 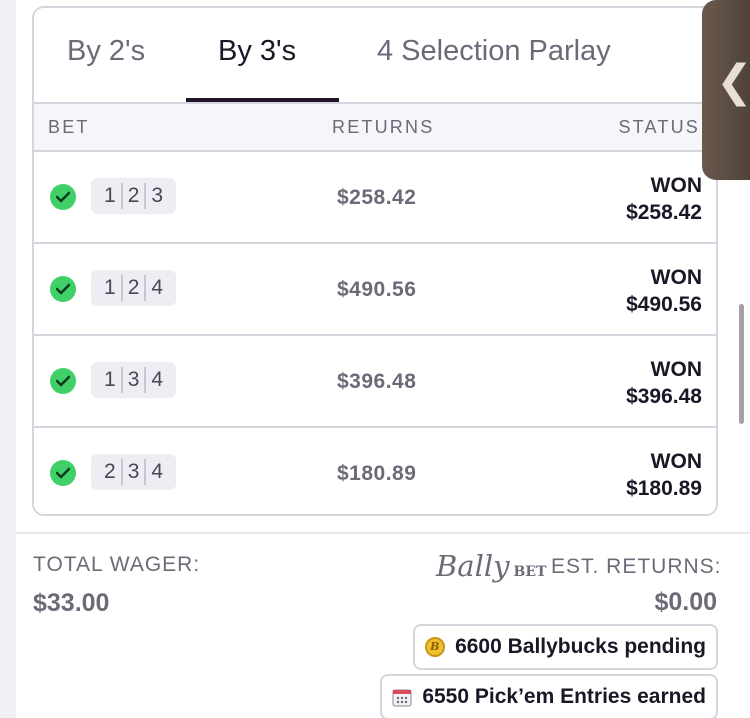 I want to click on header-bet: BET, so click(x=69, y=127).